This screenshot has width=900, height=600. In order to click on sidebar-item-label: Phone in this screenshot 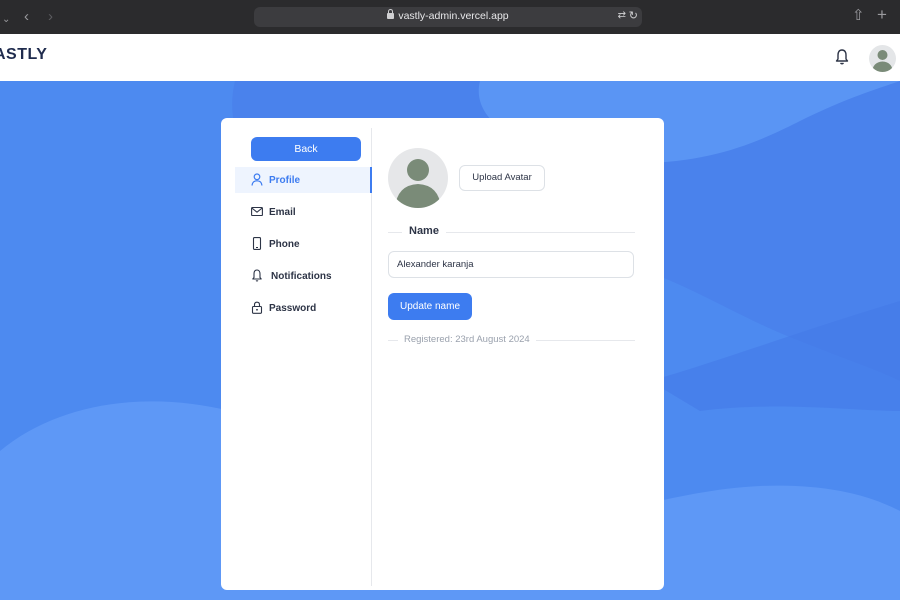, I will do `click(284, 244)`.